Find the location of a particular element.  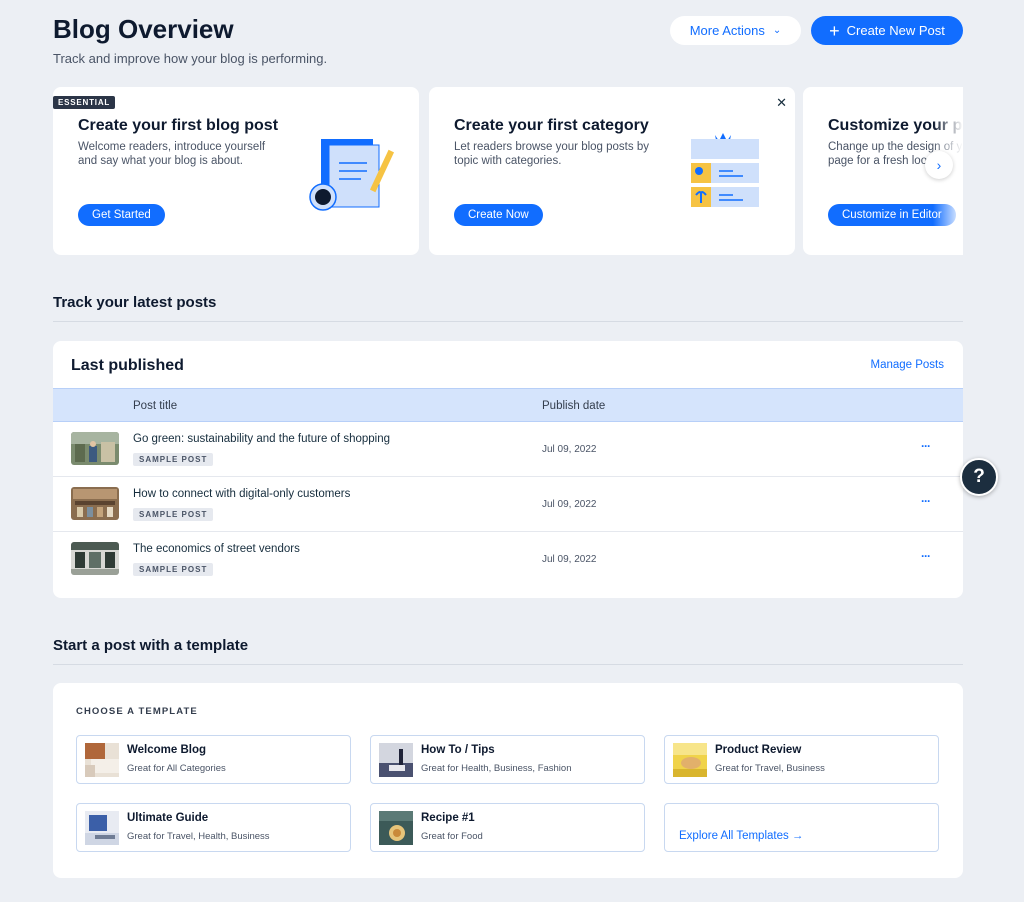

section-title-templates: Start a post with a template is located at coordinates (151, 645).